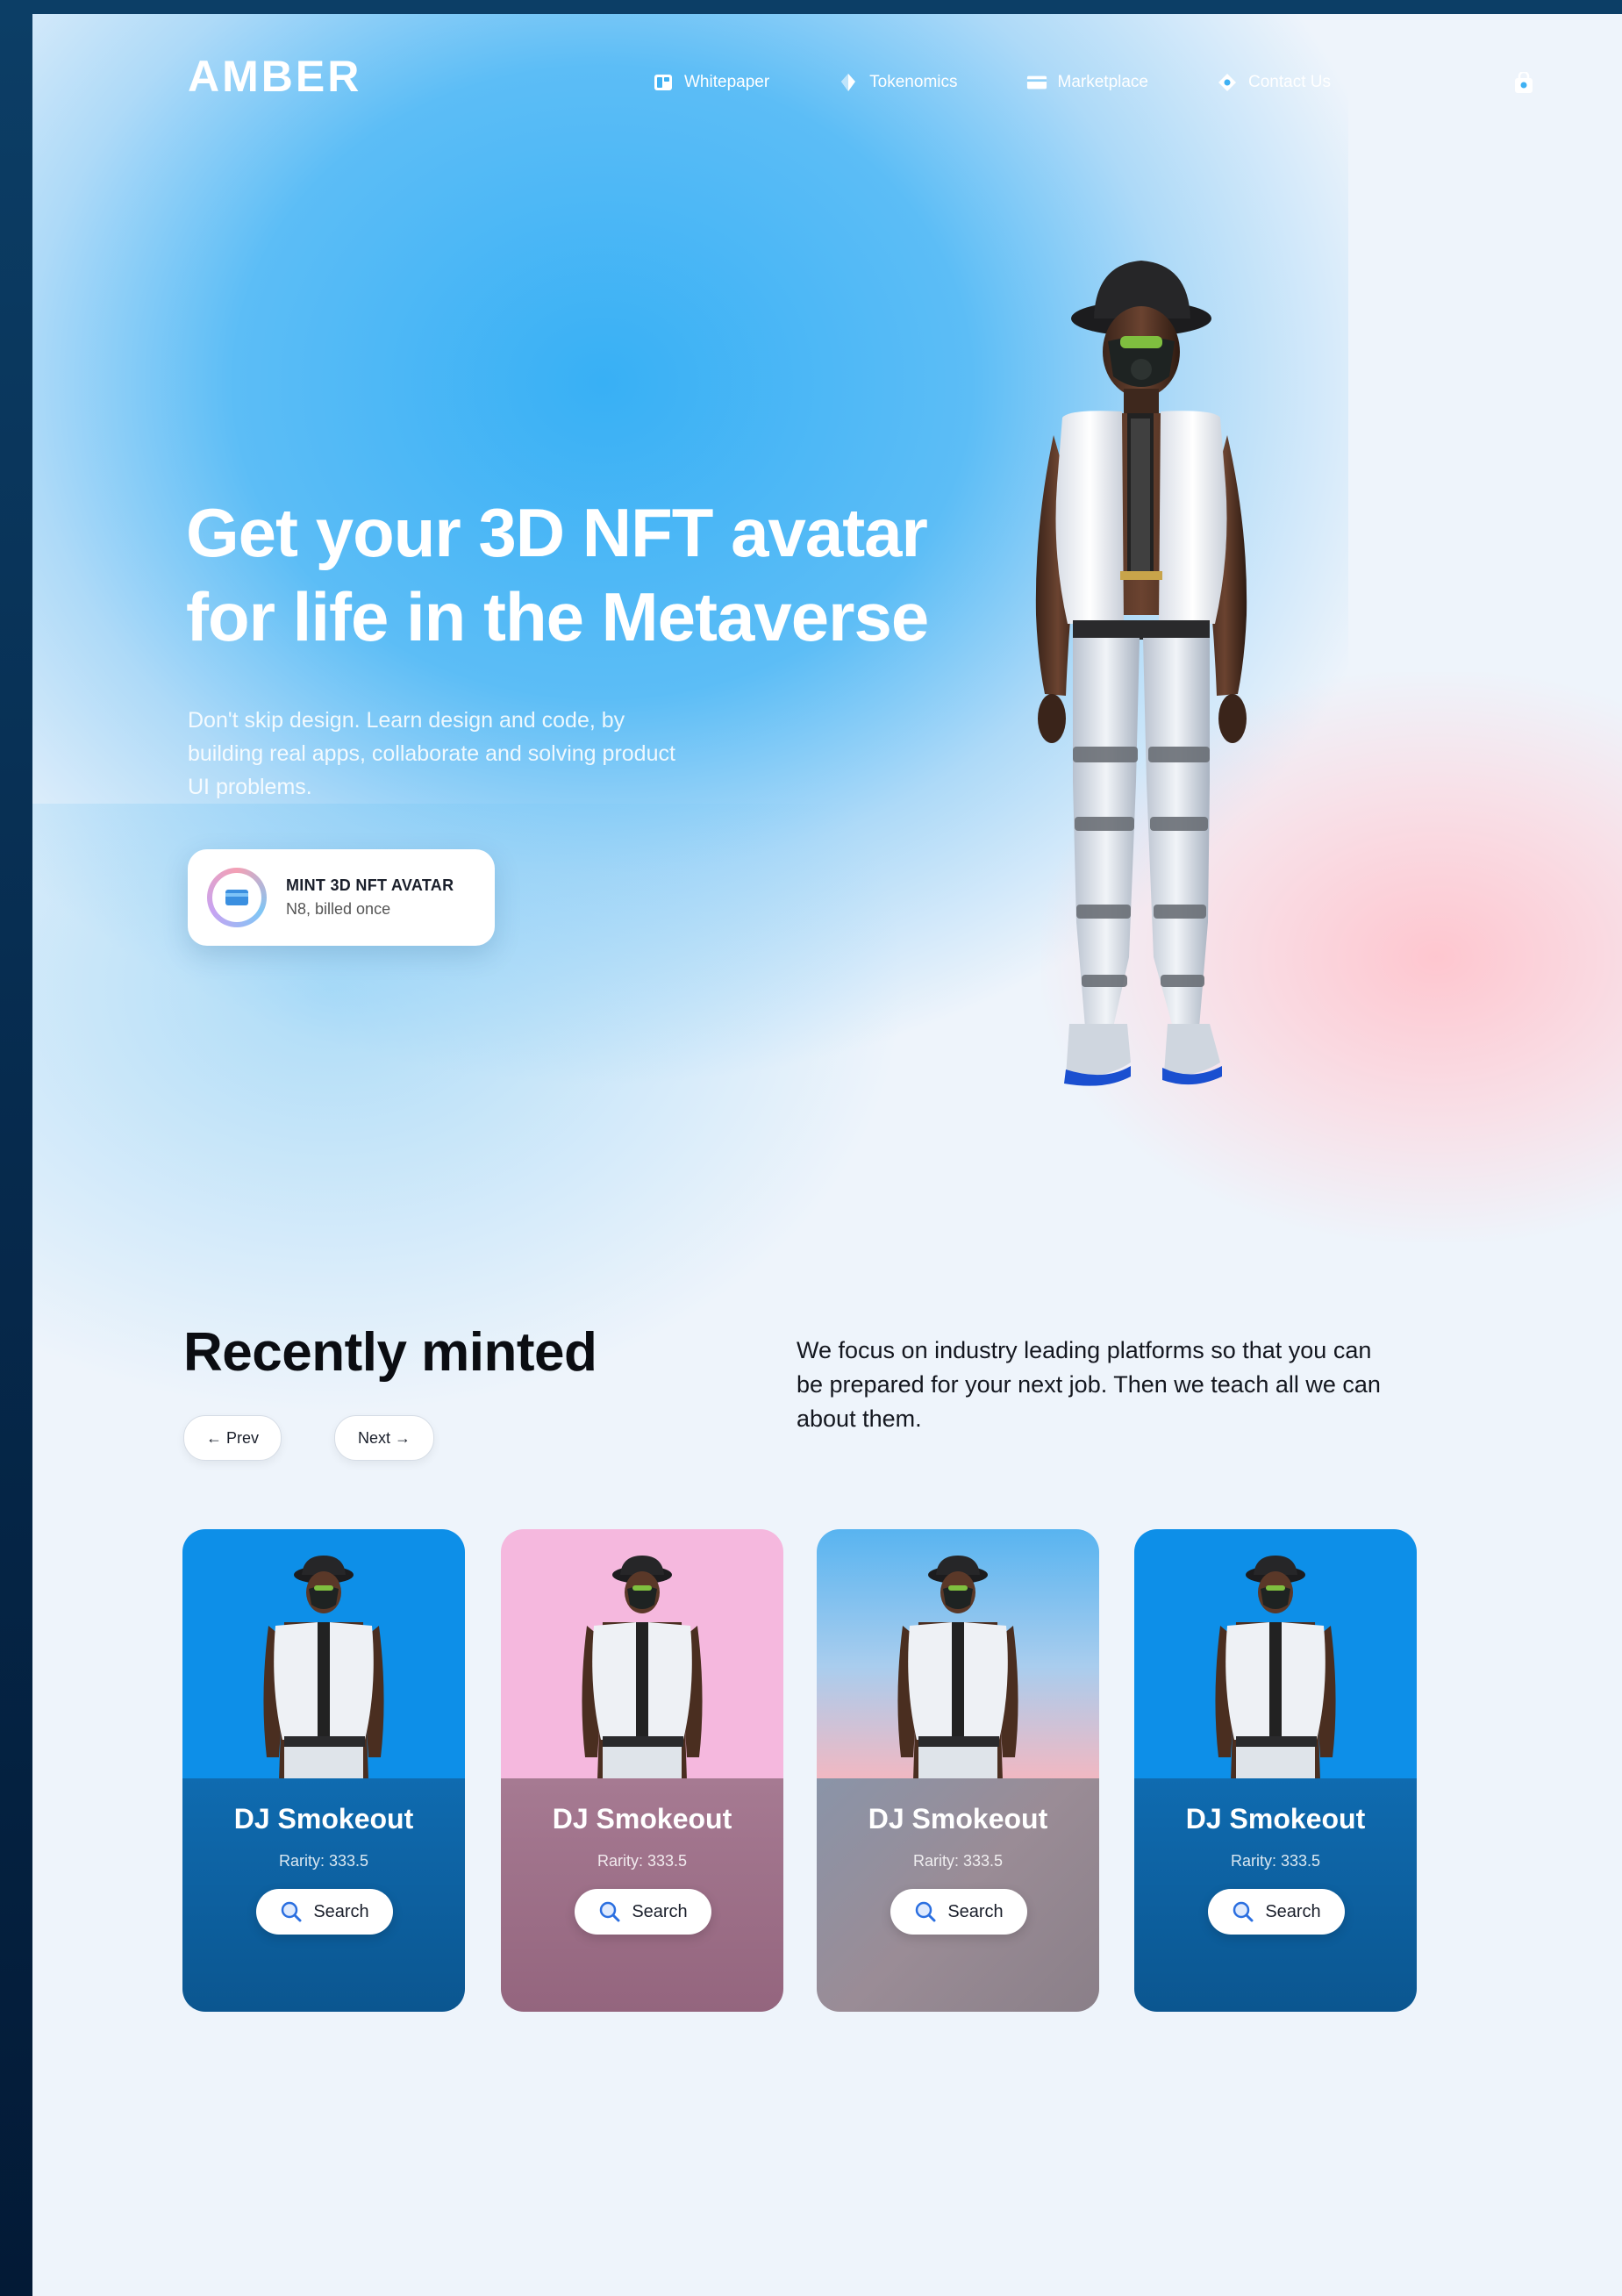  I want to click on card-icon, so click(1037, 83).